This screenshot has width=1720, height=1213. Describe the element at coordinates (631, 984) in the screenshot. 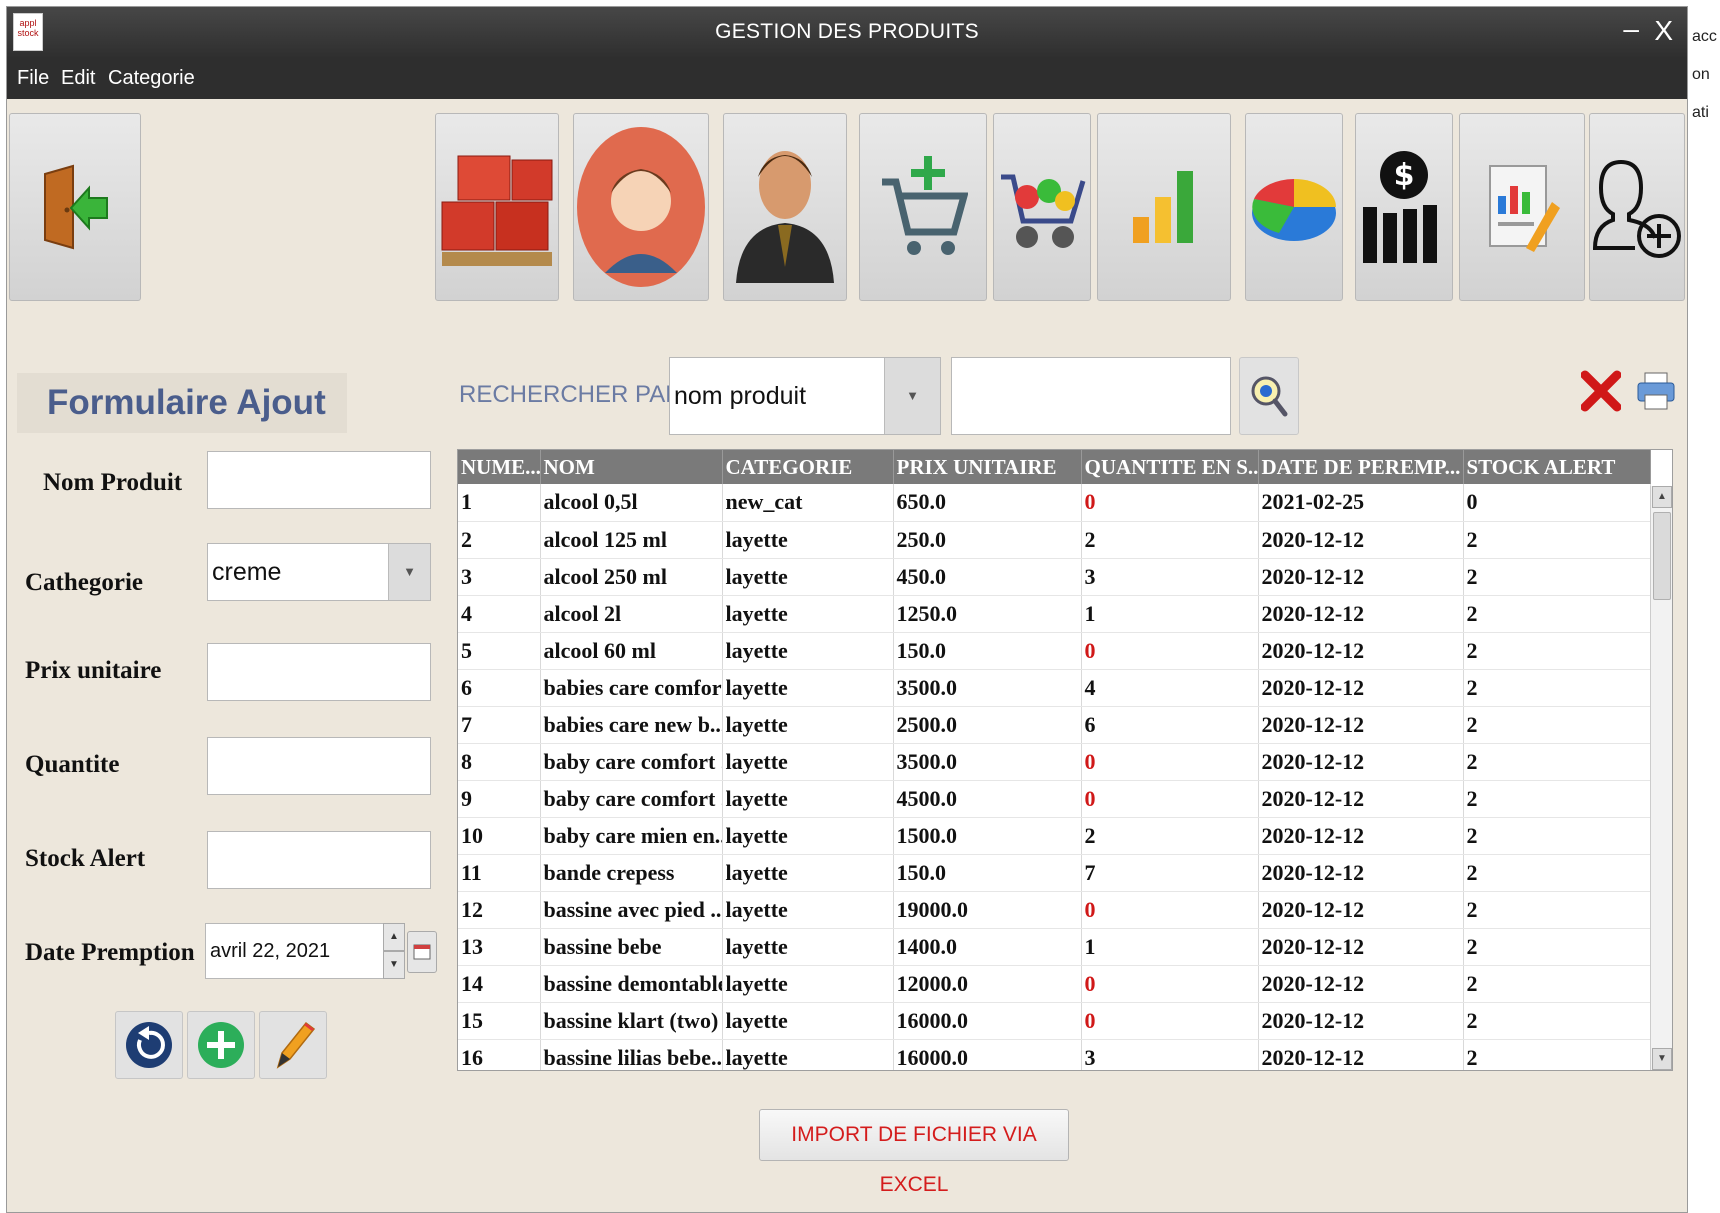

I see `table-cell: bassine demontable` at that location.